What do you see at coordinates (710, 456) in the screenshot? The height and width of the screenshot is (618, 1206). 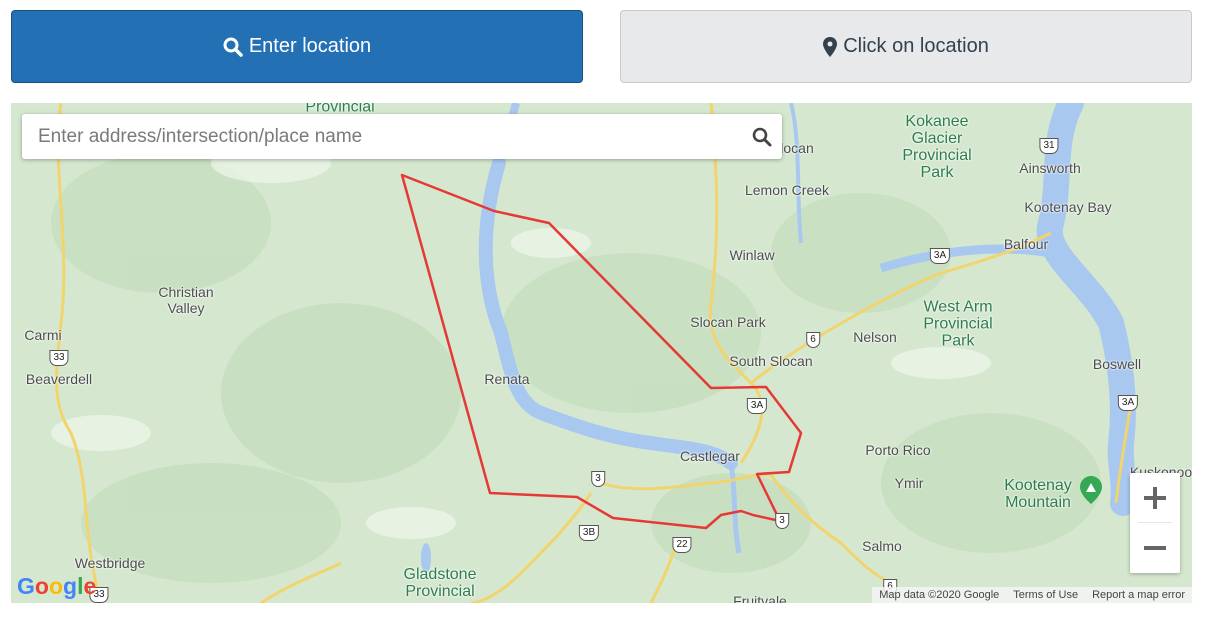 I see `place-label: Castlegar` at bounding box center [710, 456].